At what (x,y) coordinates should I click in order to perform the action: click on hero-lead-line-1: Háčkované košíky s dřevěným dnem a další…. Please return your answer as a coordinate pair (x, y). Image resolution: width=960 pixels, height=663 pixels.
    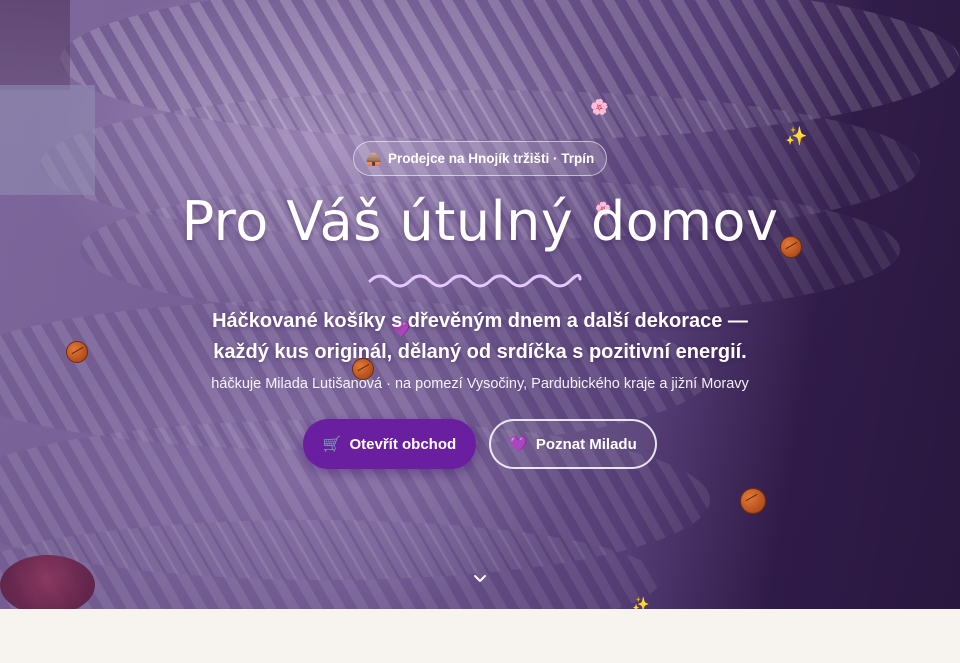
    Looking at the image, I should click on (480, 321).